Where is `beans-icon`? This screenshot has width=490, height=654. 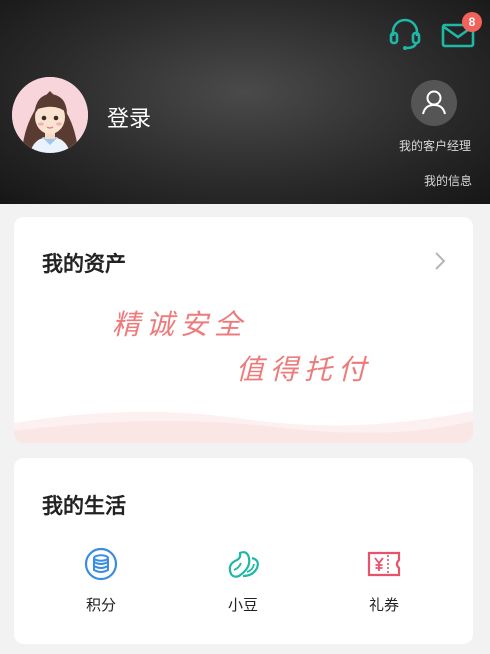
beans-icon is located at coordinates (243, 564).